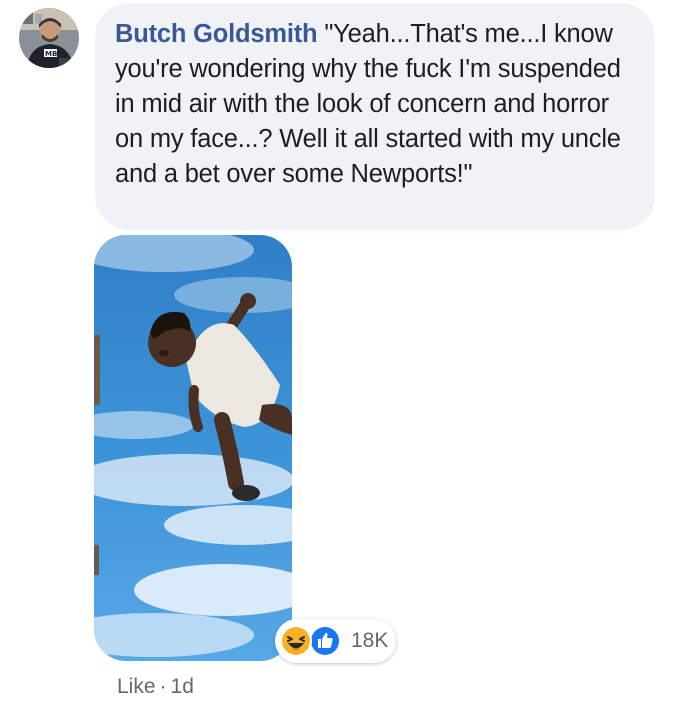 Image resolution: width=696 pixels, height=711 pixels. Describe the element at coordinates (216, 34) in the screenshot. I see `comment-author-link: Butch Goldsmith` at that location.